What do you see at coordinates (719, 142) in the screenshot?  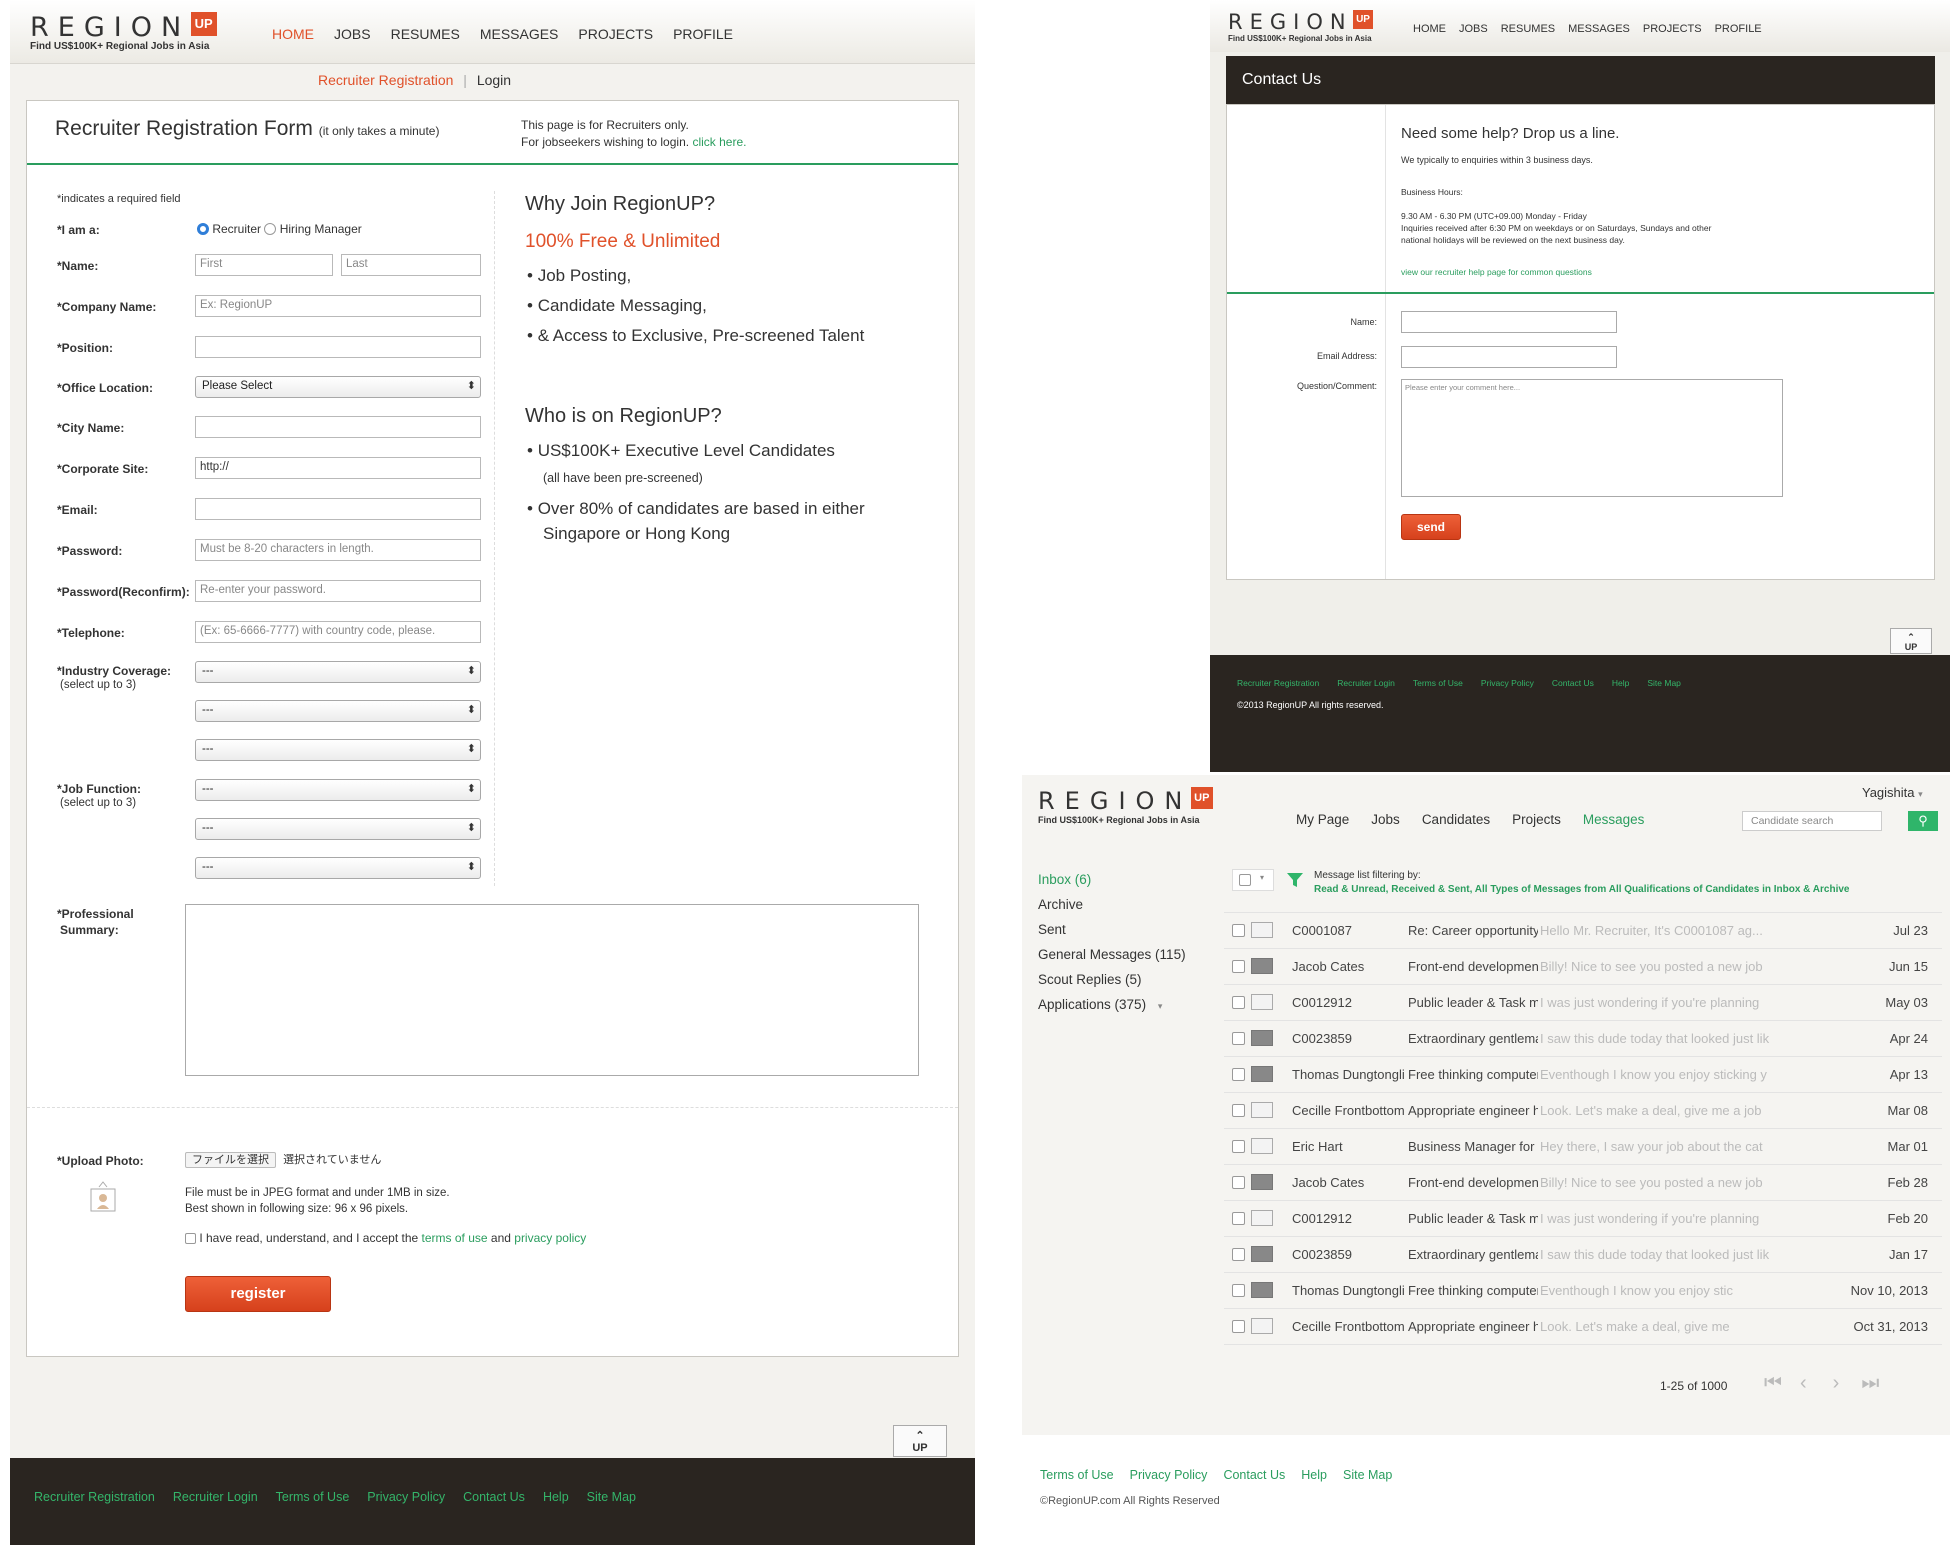 I see `jobseeker-login-link: click here.` at bounding box center [719, 142].